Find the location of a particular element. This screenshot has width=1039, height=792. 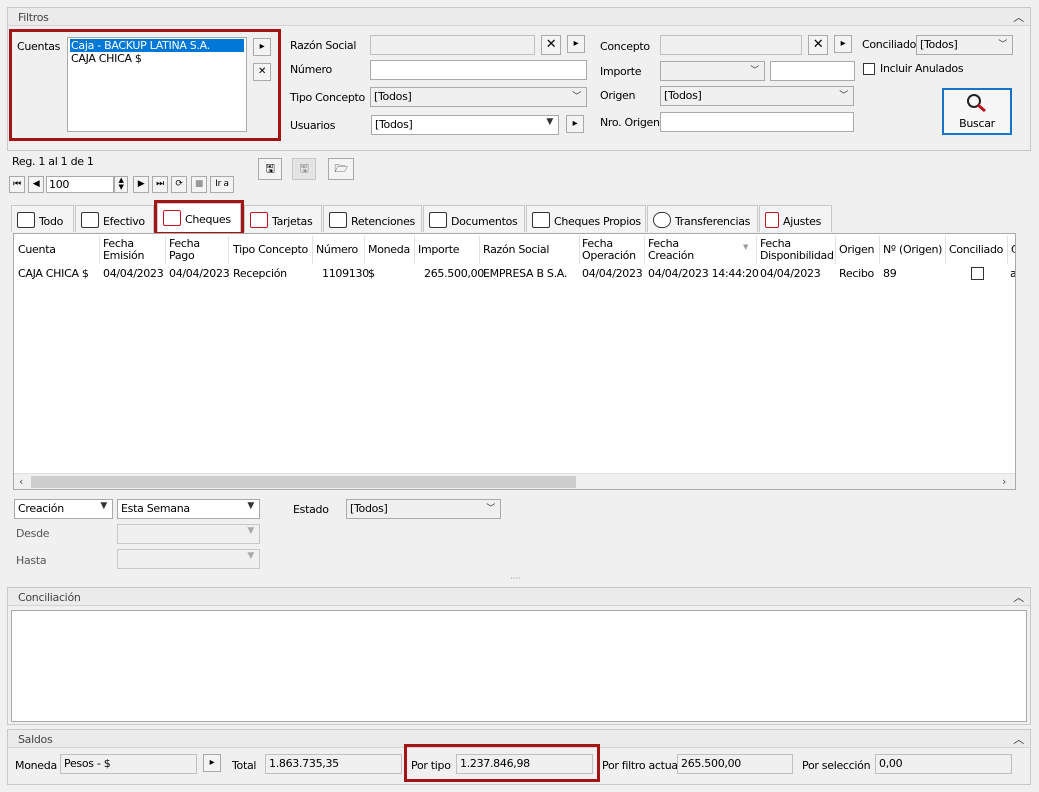

moneda-field: Pesos - $ is located at coordinates (128, 764).